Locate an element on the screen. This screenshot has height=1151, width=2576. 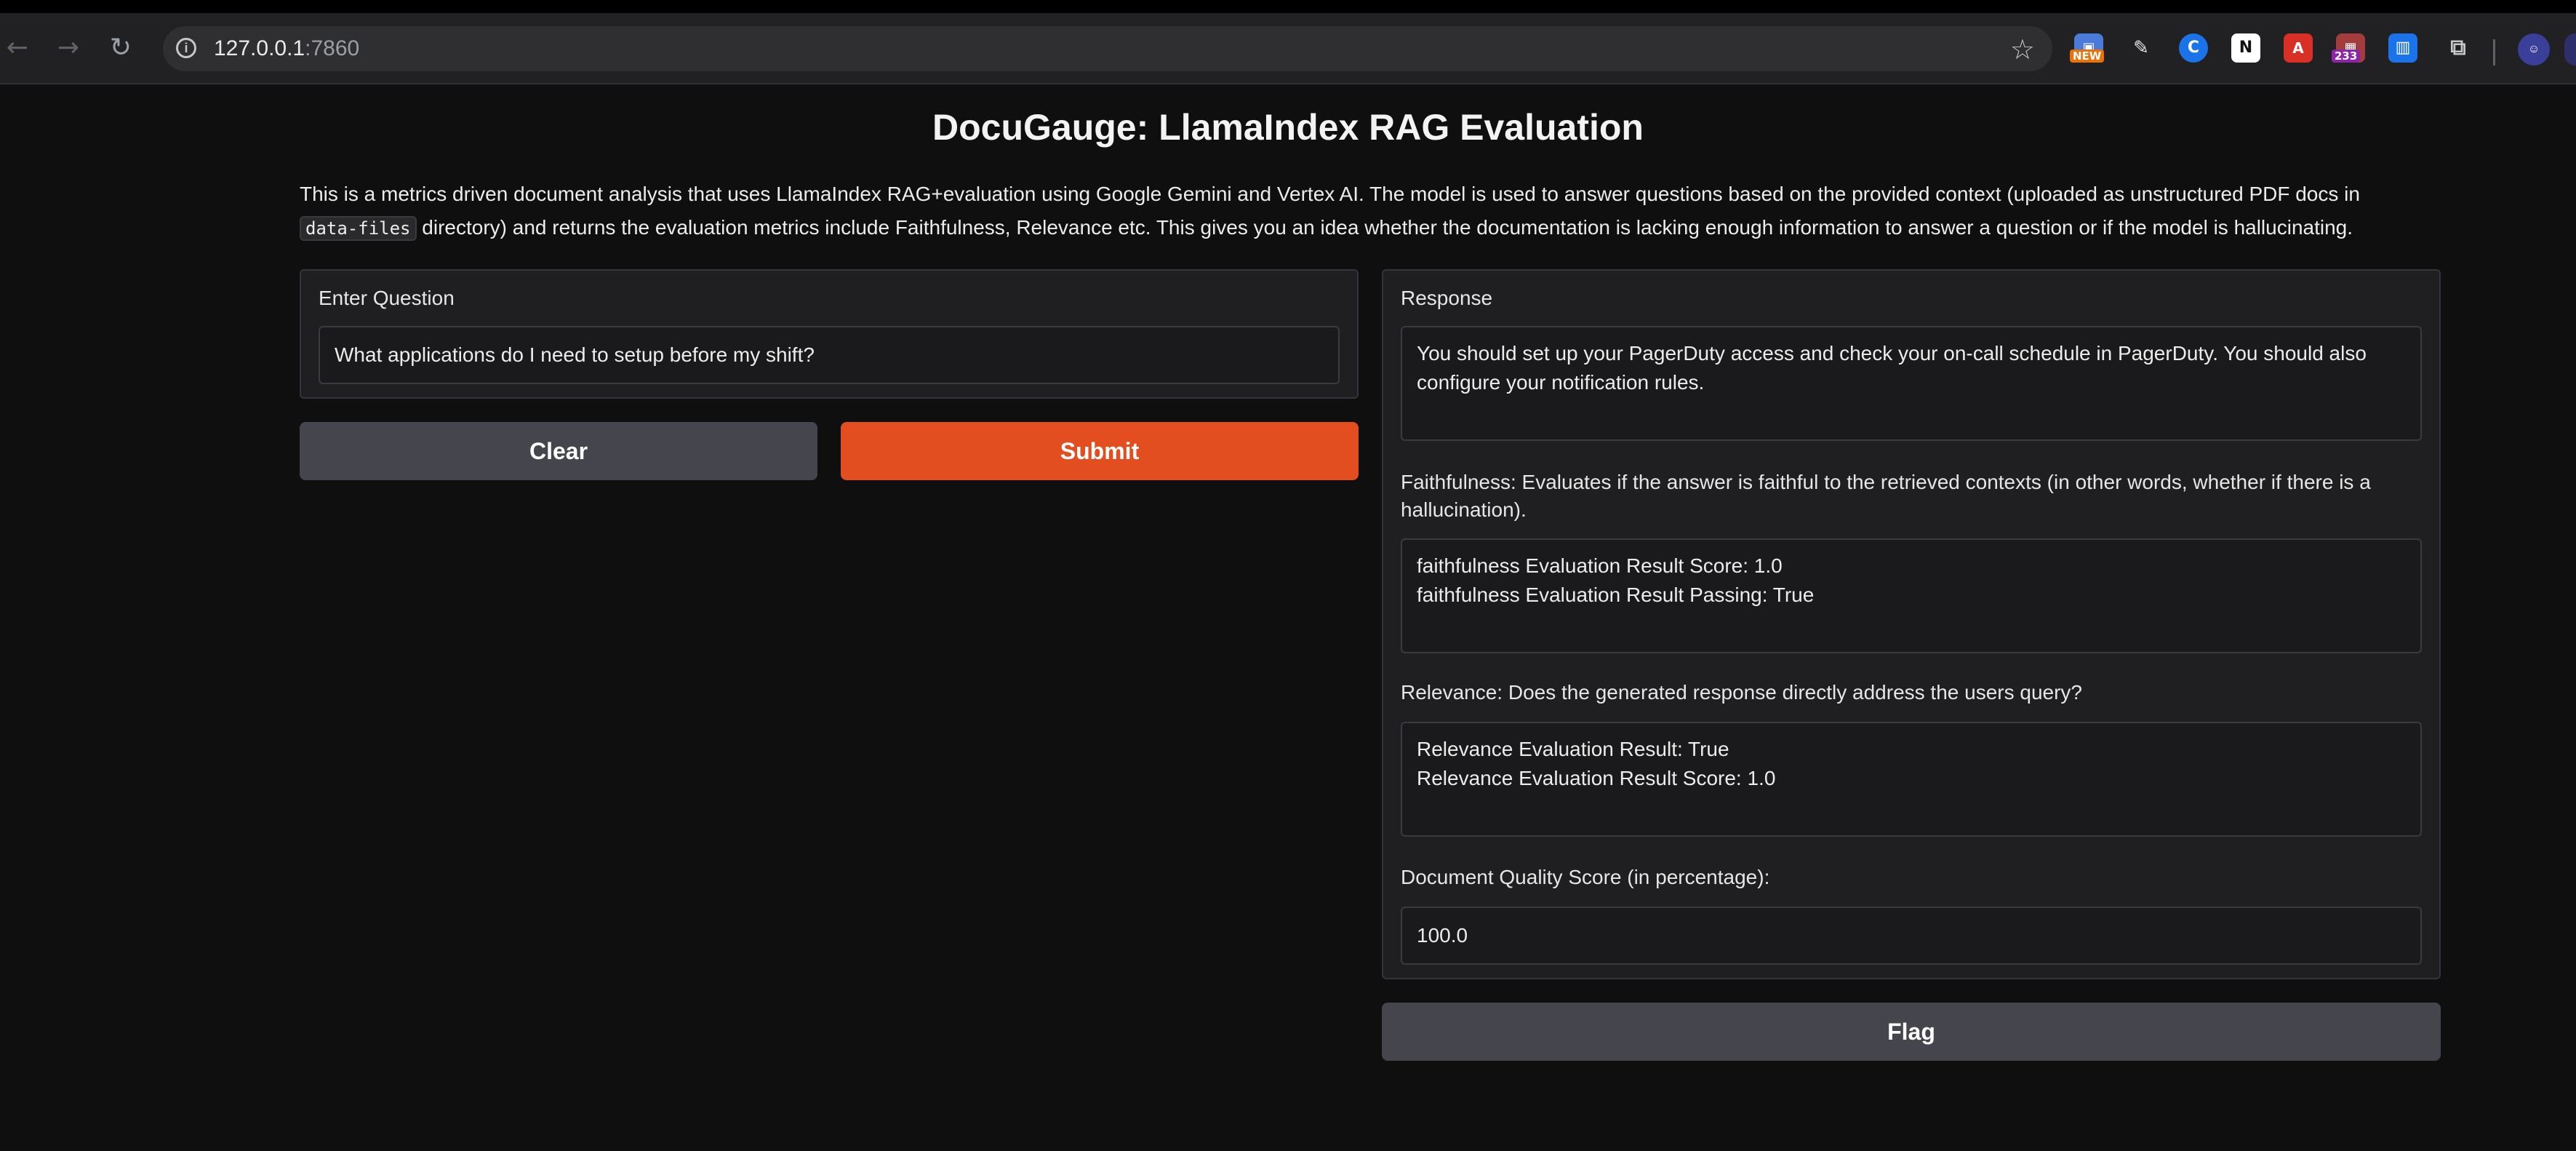
url-port: :7860 is located at coordinates (332, 48).